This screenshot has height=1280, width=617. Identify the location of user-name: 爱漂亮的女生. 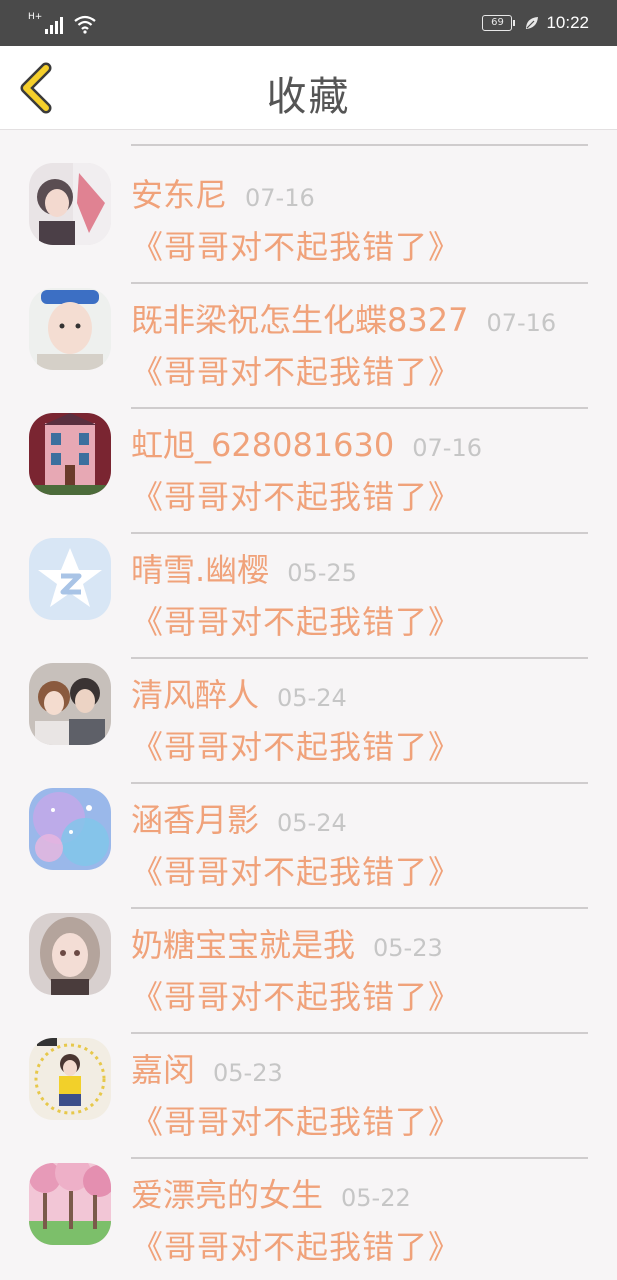
(227, 1193).